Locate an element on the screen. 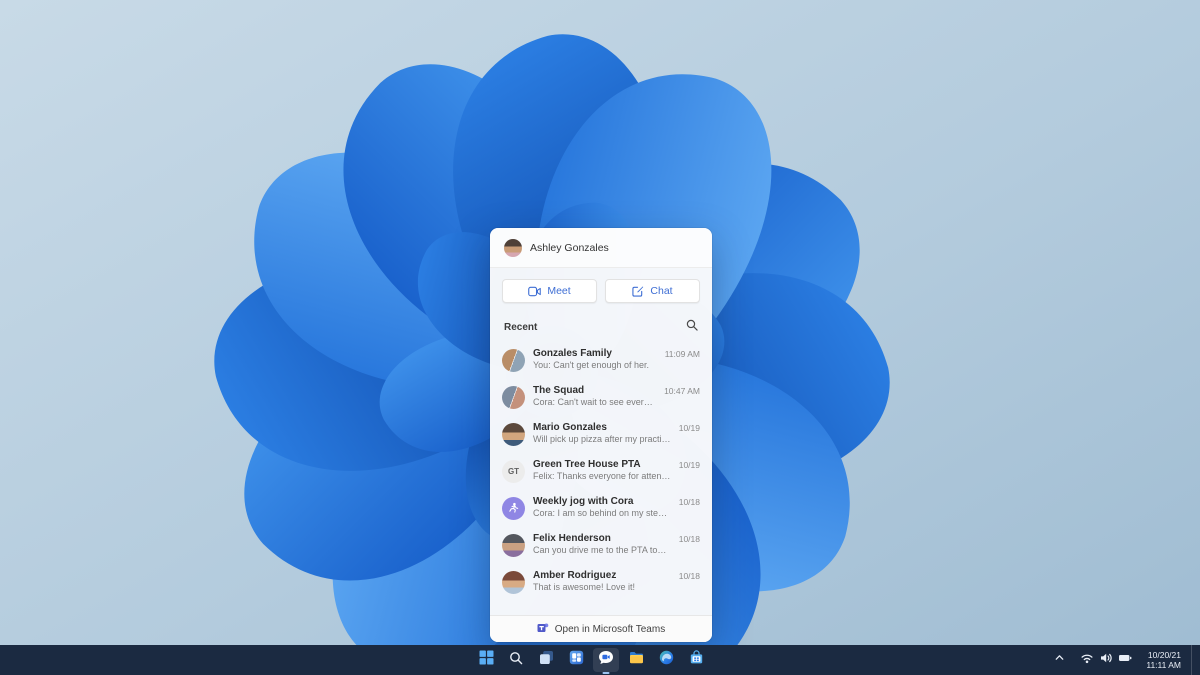  start-icon is located at coordinates (486, 660).